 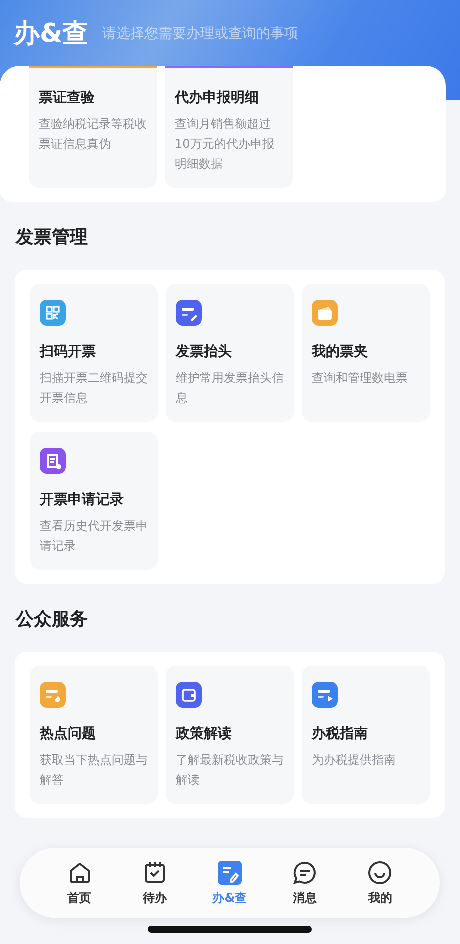 I want to click on tile-description: 扫描开票二维码提交开票信息, so click(x=94, y=388).